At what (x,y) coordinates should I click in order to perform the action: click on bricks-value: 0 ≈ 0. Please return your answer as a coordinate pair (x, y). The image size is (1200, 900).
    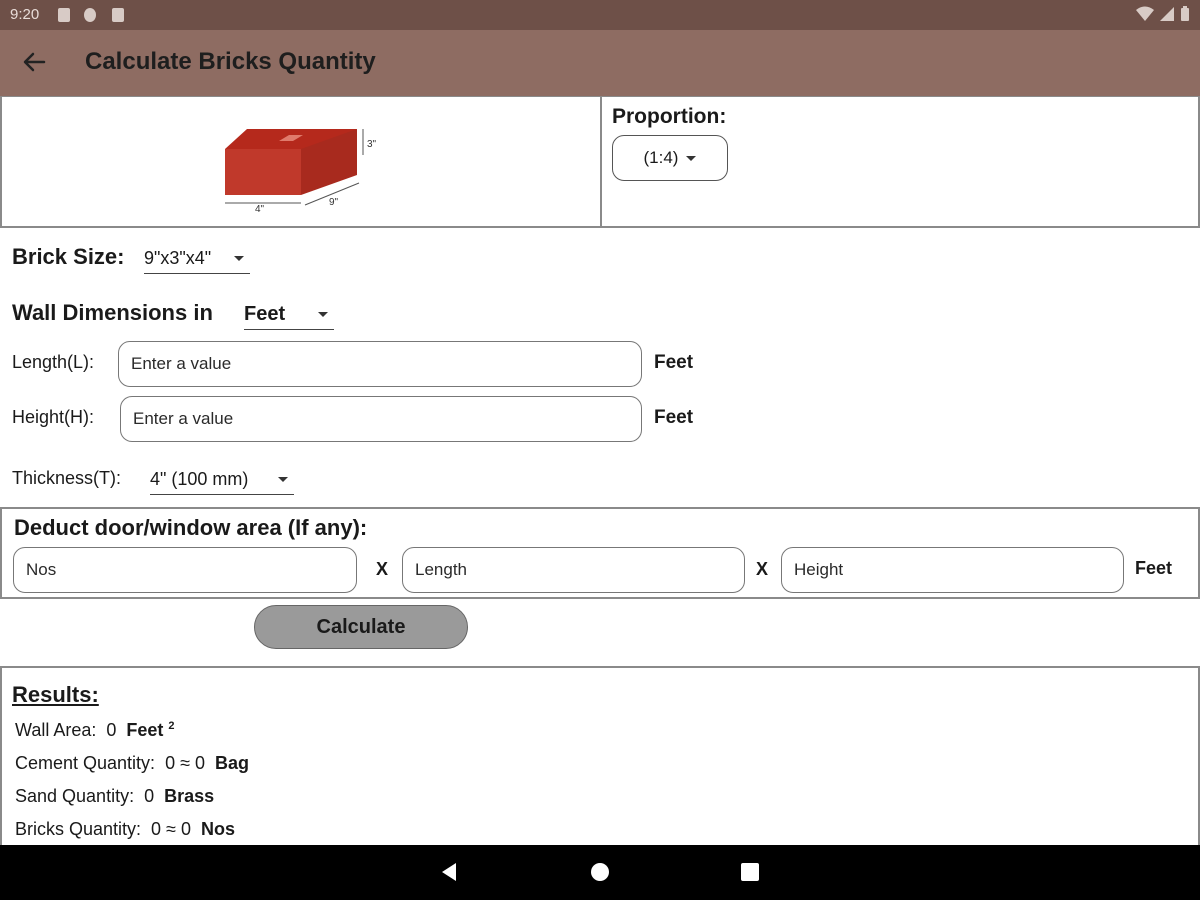
    Looking at the image, I should click on (171, 829).